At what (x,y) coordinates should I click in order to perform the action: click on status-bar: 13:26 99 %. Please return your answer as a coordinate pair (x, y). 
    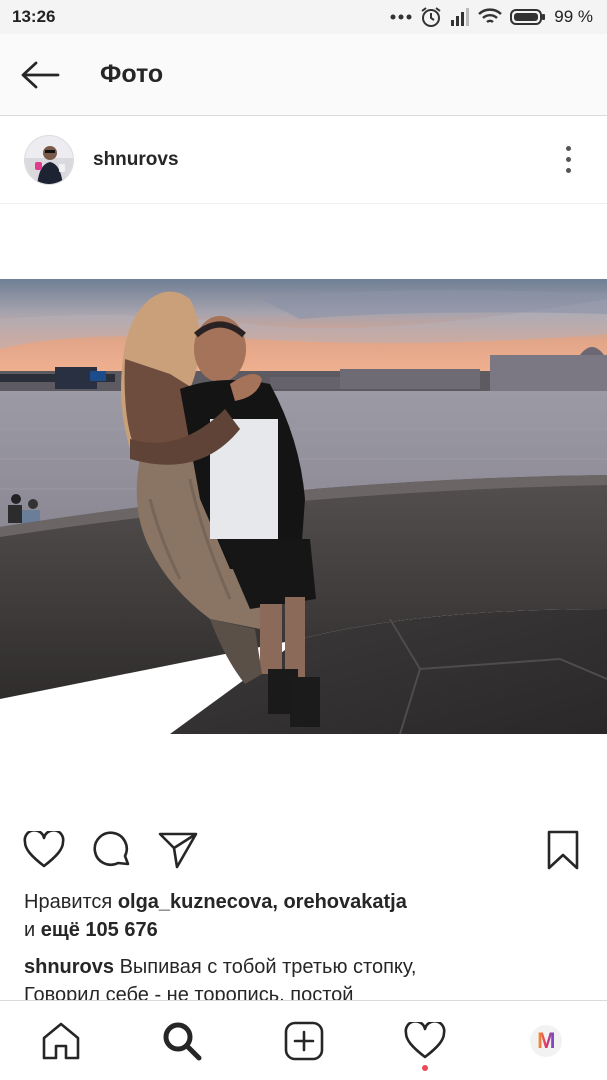
    Looking at the image, I should click on (303, 17).